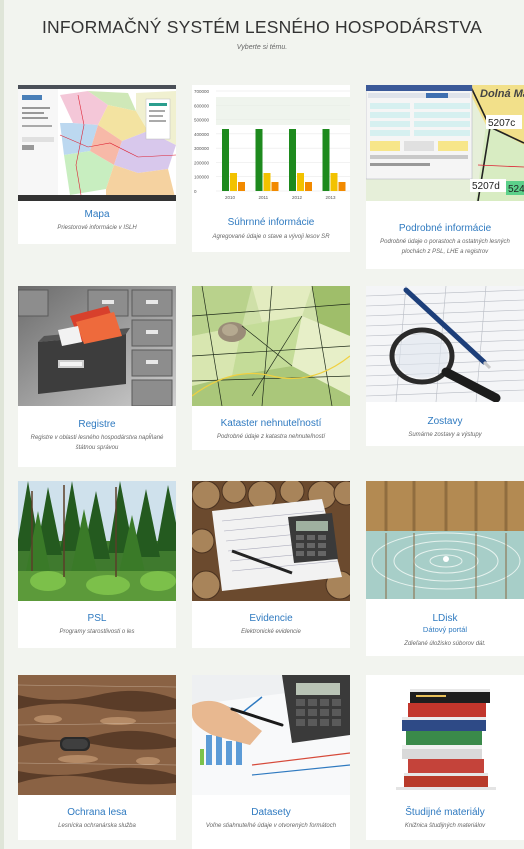 Image resolution: width=524 pixels, height=849 pixels. I want to click on detail-label-2: 5207d, so click(486, 186).